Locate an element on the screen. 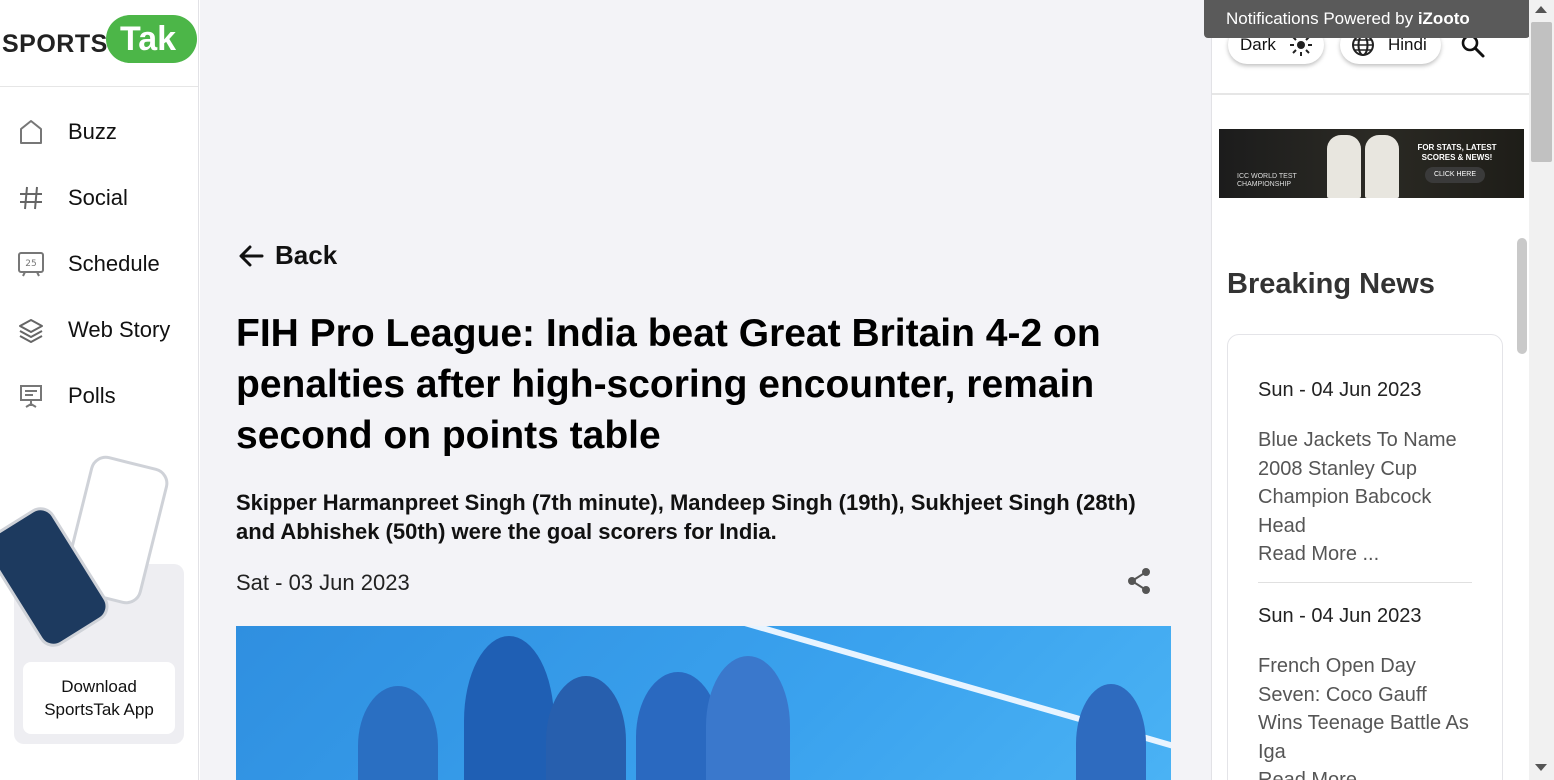  nav-item-buzz: Buzz is located at coordinates (99, 132).